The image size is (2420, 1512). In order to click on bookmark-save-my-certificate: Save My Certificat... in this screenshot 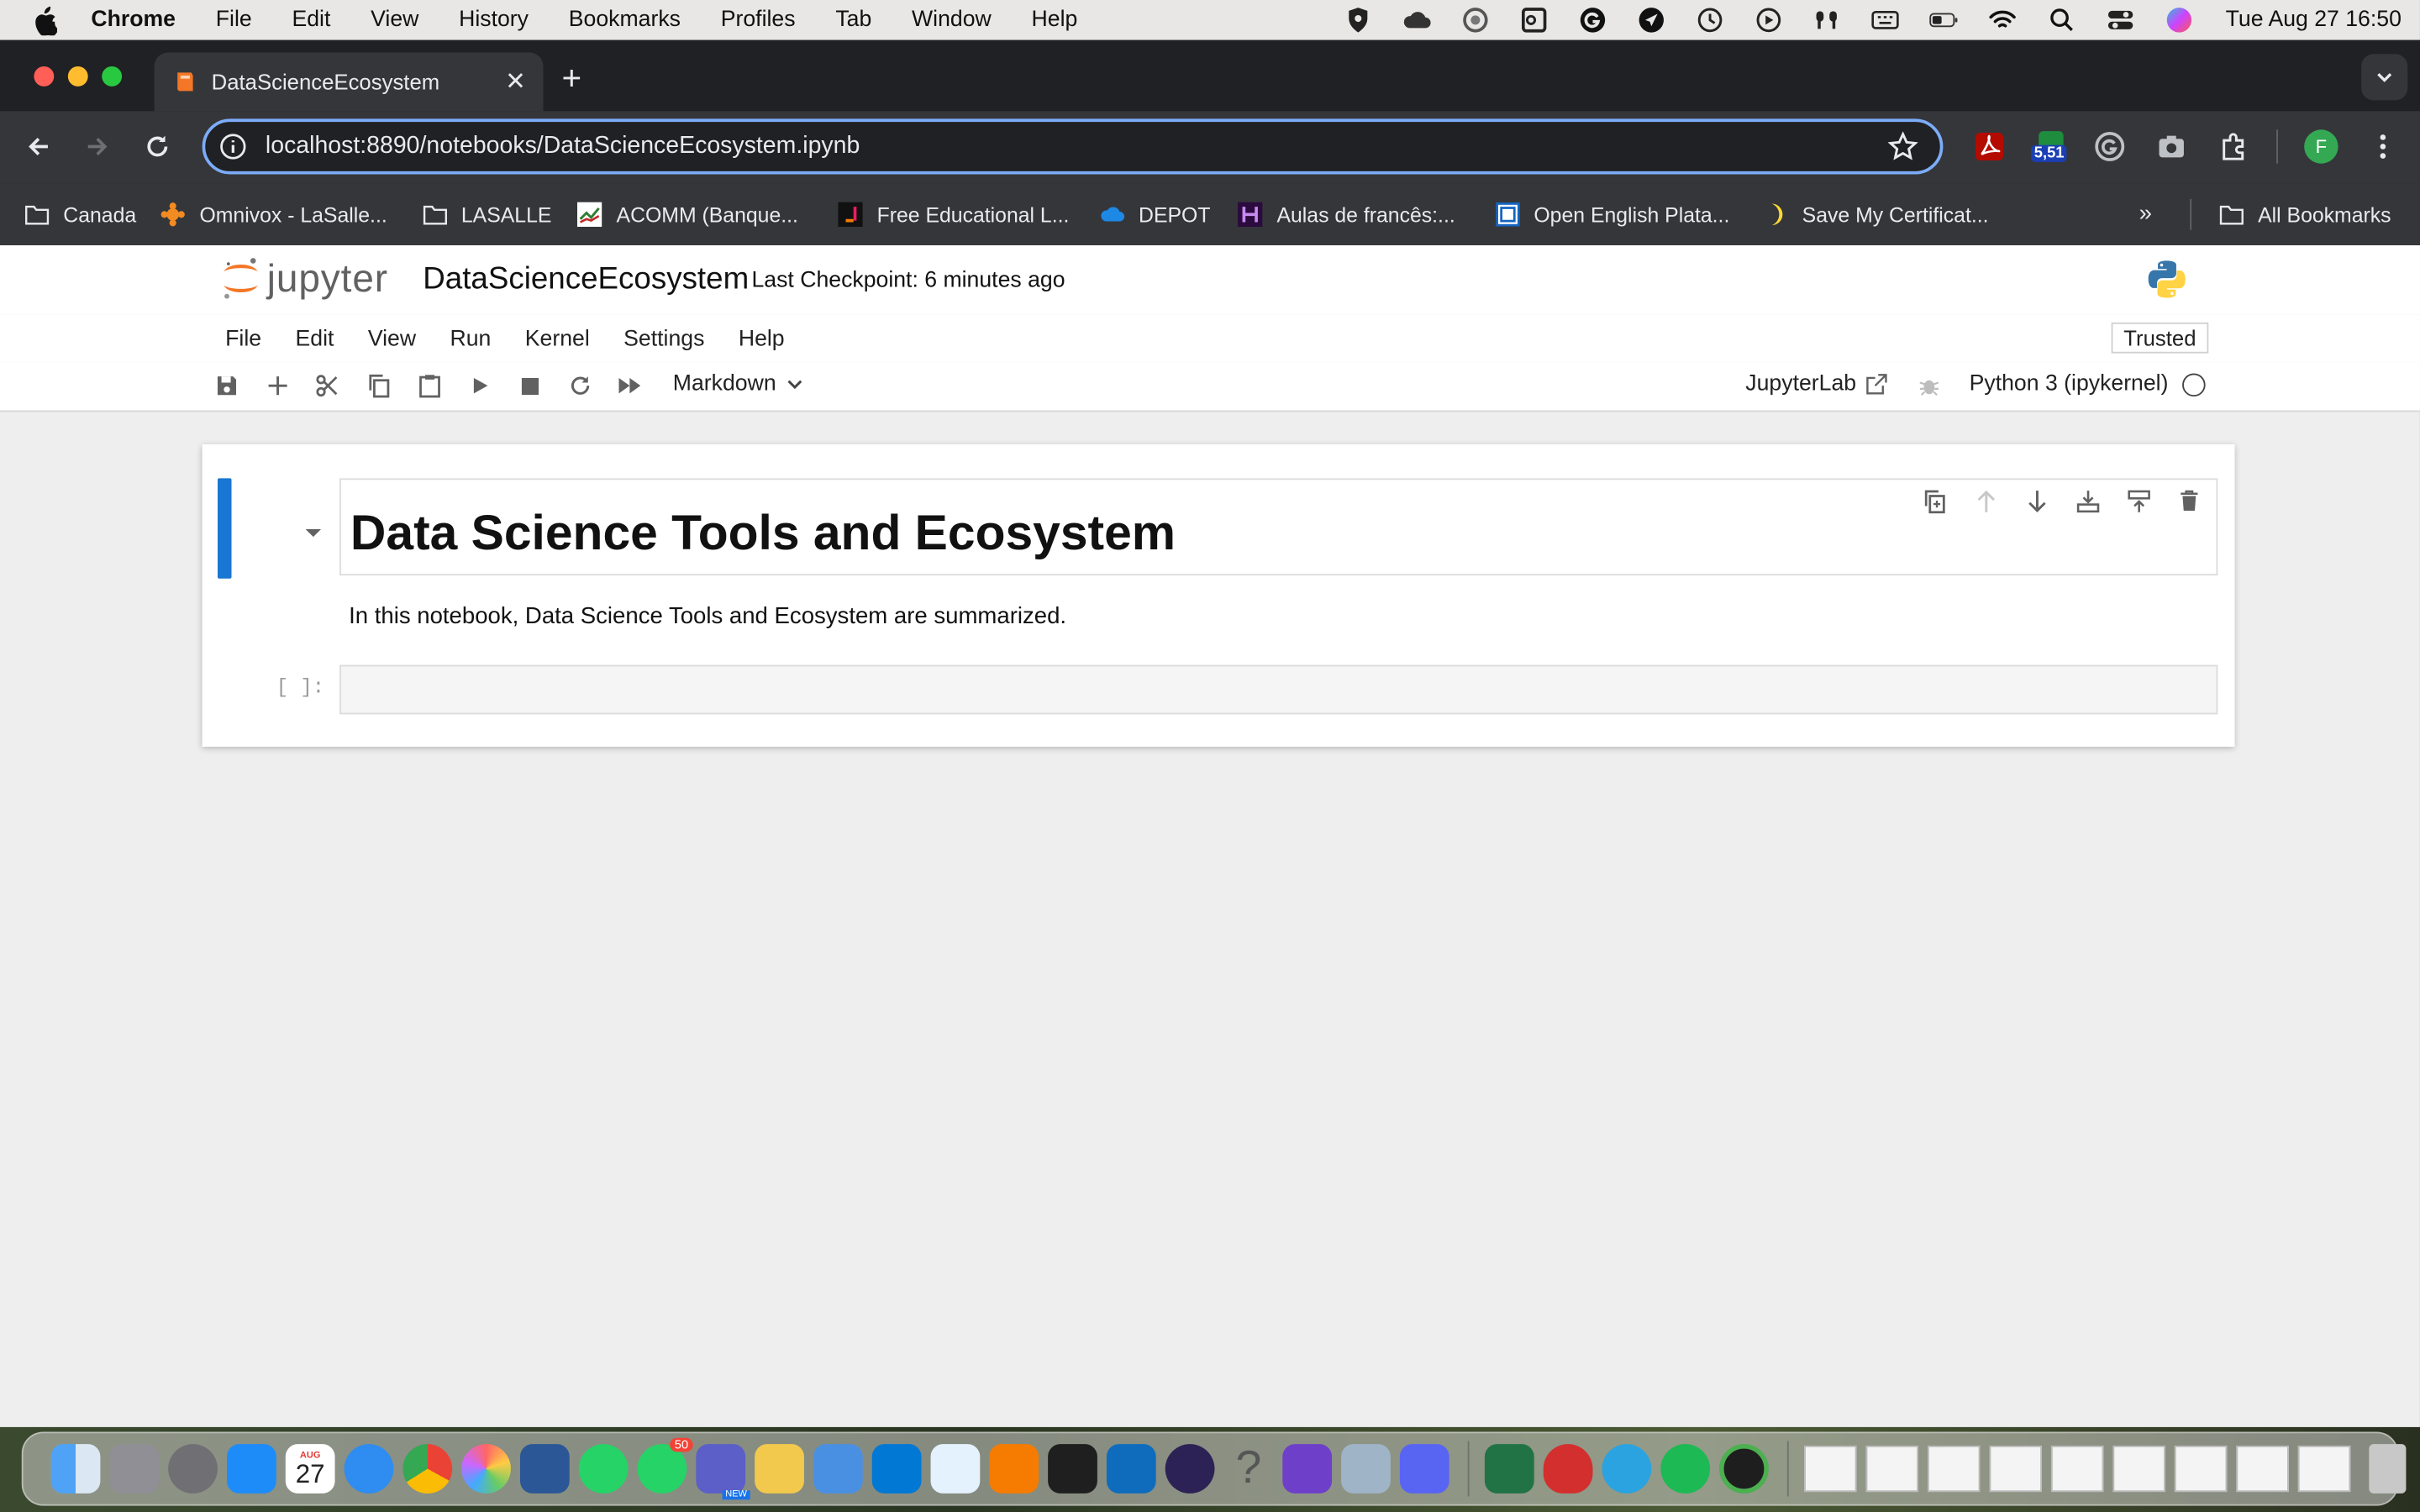, I will do `click(1876, 214)`.